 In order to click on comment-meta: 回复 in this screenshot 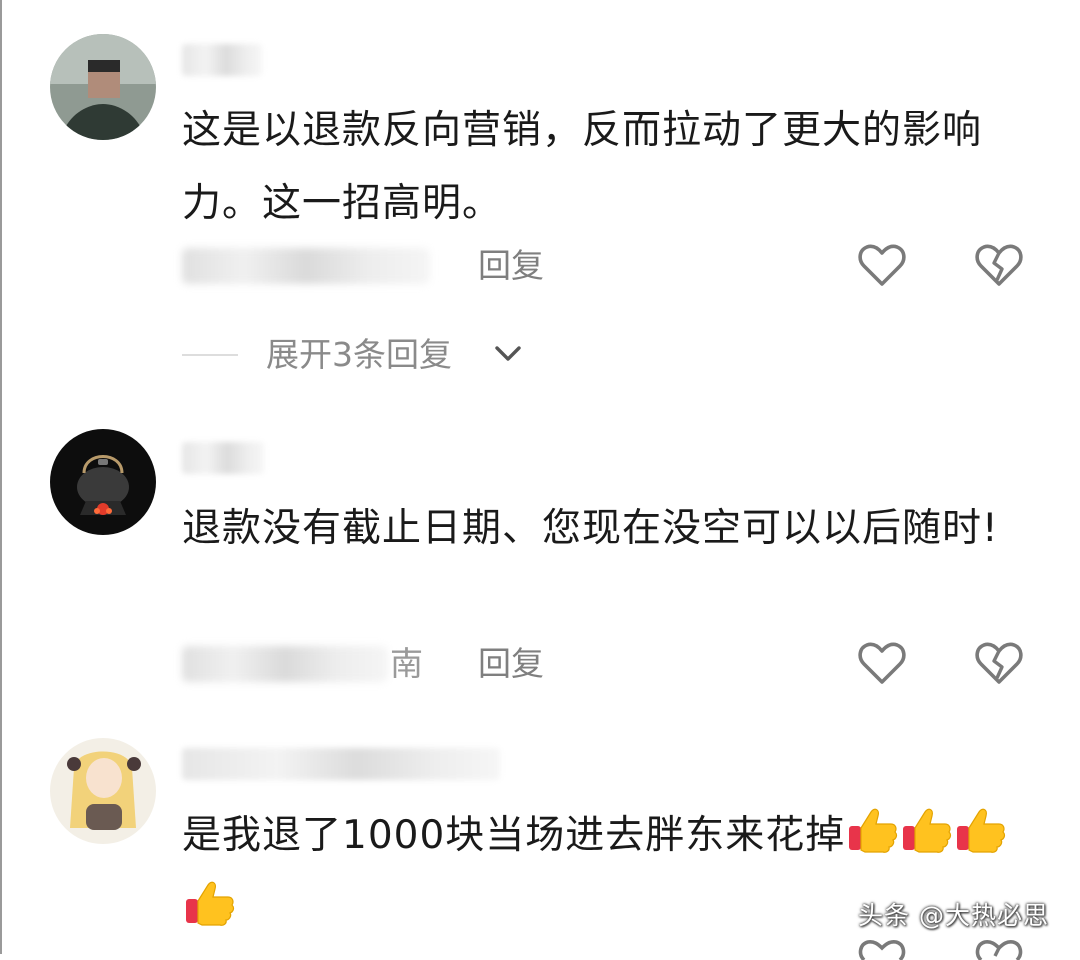, I will do `click(612, 267)`.